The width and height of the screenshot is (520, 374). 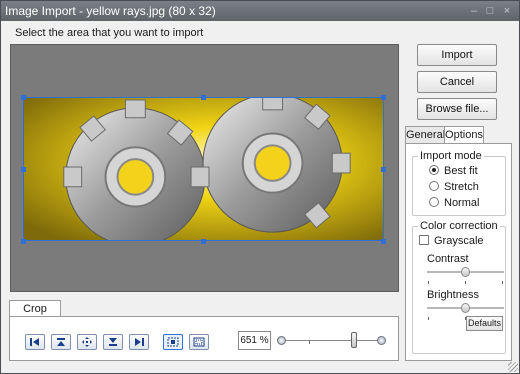 I want to click on contrast-label: Contrast, so click(x=448, y=259).